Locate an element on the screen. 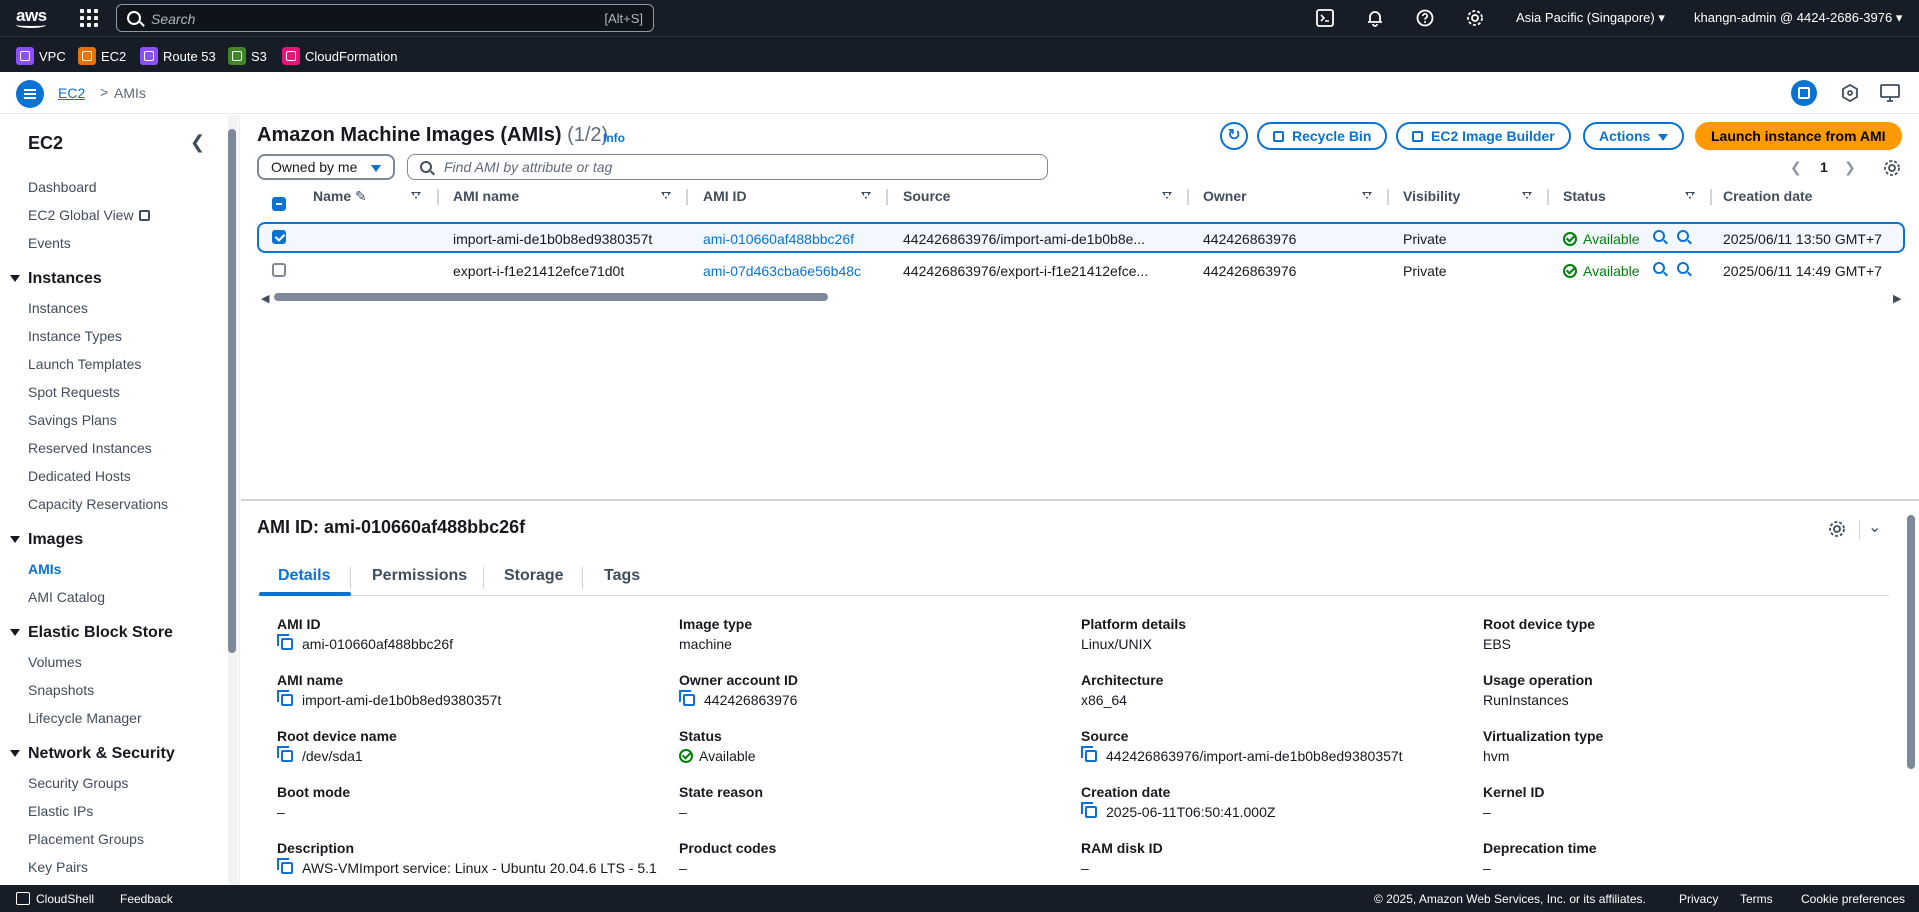 The image size is (1919, 912). sidebar-item-savings-plans: Savings Plans is located at coordinates (72, 420).